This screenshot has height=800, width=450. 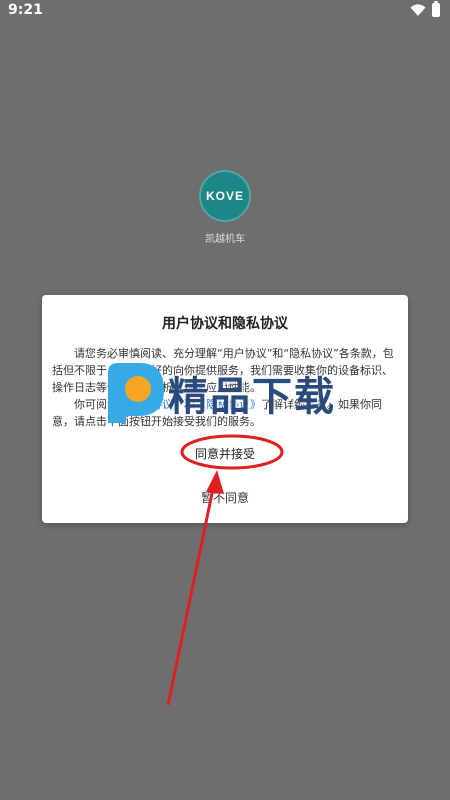 What do you see at coordinates (151, 404) in the screenshot?
I see `user-agreement-link: 《用户协议》` at bounding box center [151, 404].